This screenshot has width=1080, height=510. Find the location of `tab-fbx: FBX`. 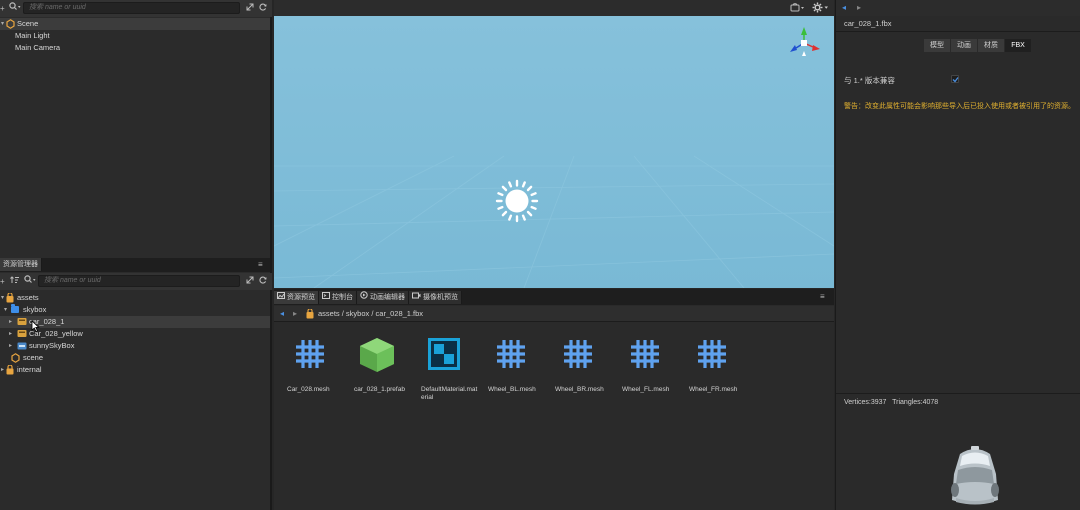

tab-fbx: FBX is located at coordinates (1018, 45).